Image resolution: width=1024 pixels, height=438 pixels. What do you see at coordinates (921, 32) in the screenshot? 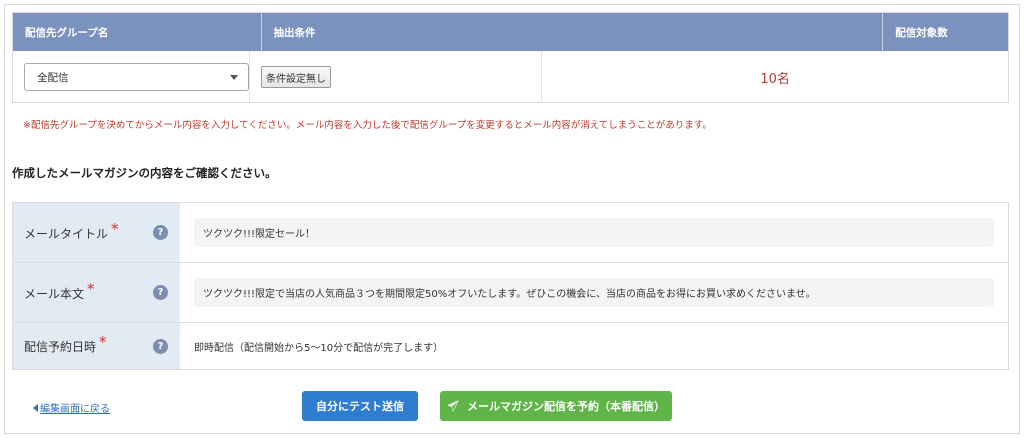
I see `header-target-count: 配信対象数` at bounding box center [921, 32].